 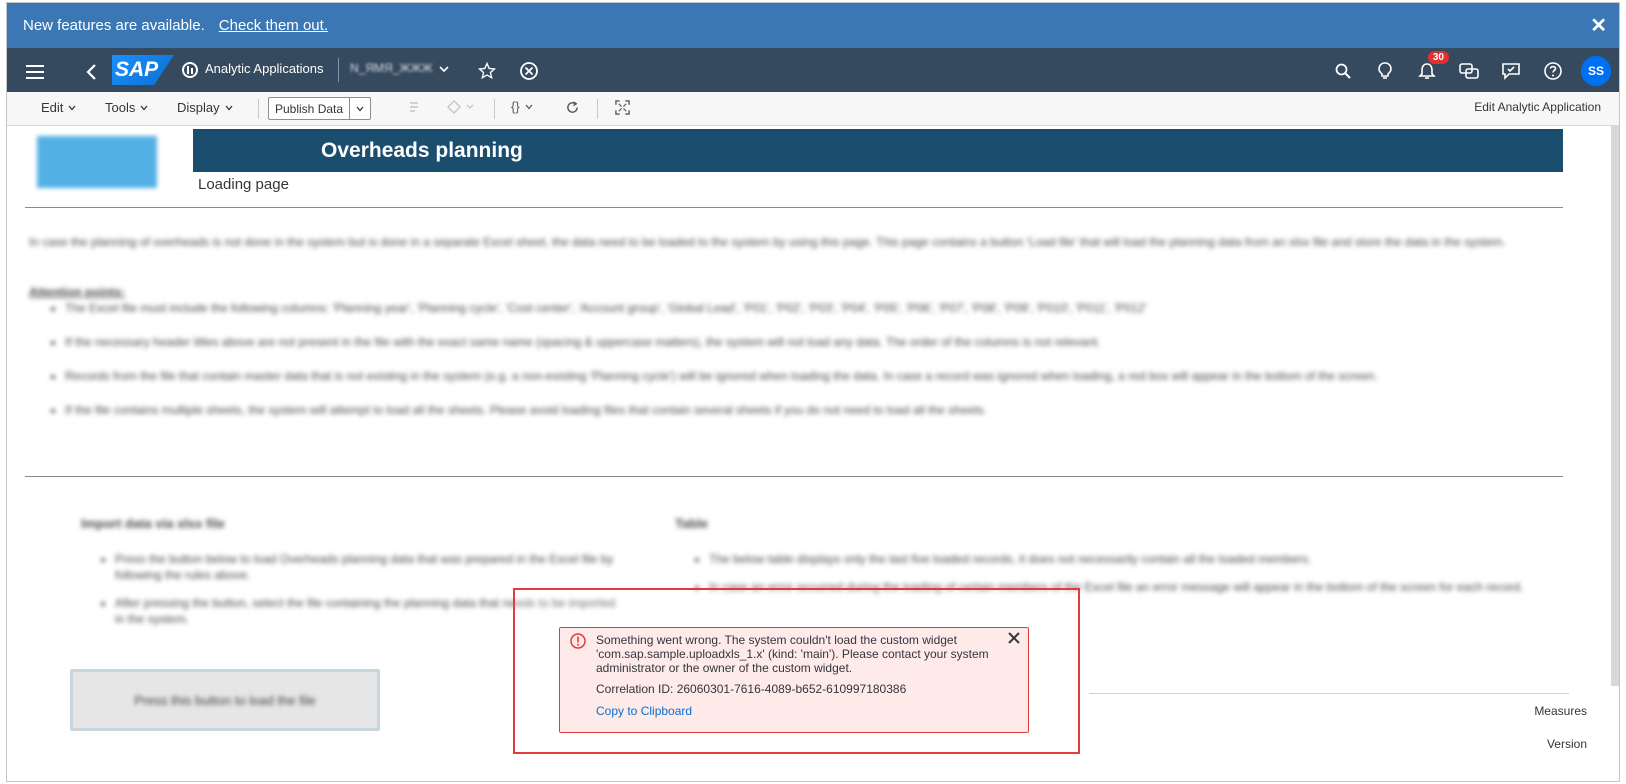 I want to click on notifications-bell-icon: 30, so click(x=1431, y=68).